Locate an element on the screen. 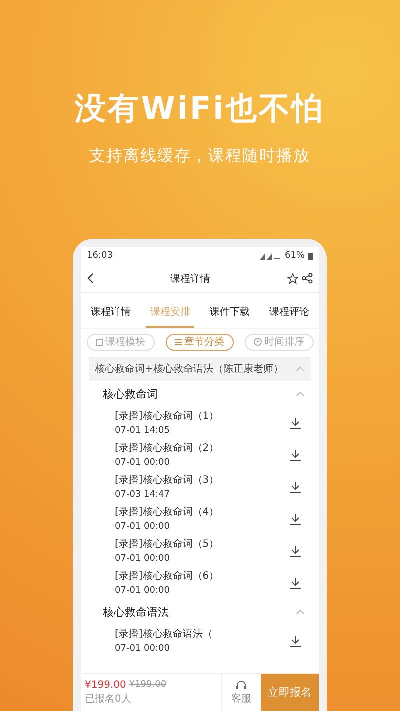 This screenshot has height=711, width=400. lesson-title: [录播]核心救命词（1） is located at coordinates (167, 416).